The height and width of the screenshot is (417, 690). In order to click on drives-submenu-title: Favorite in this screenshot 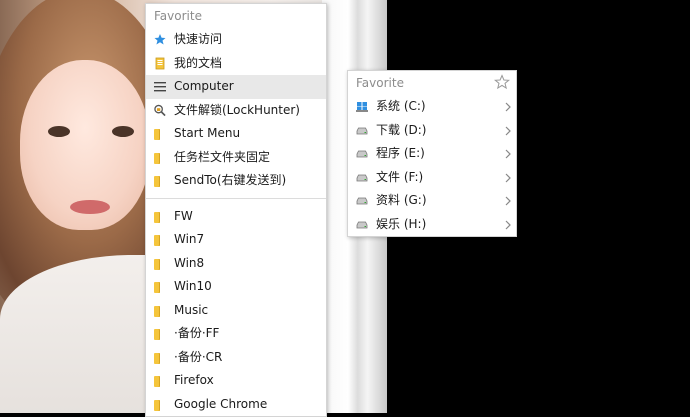, I will do `click(380, 83)`.